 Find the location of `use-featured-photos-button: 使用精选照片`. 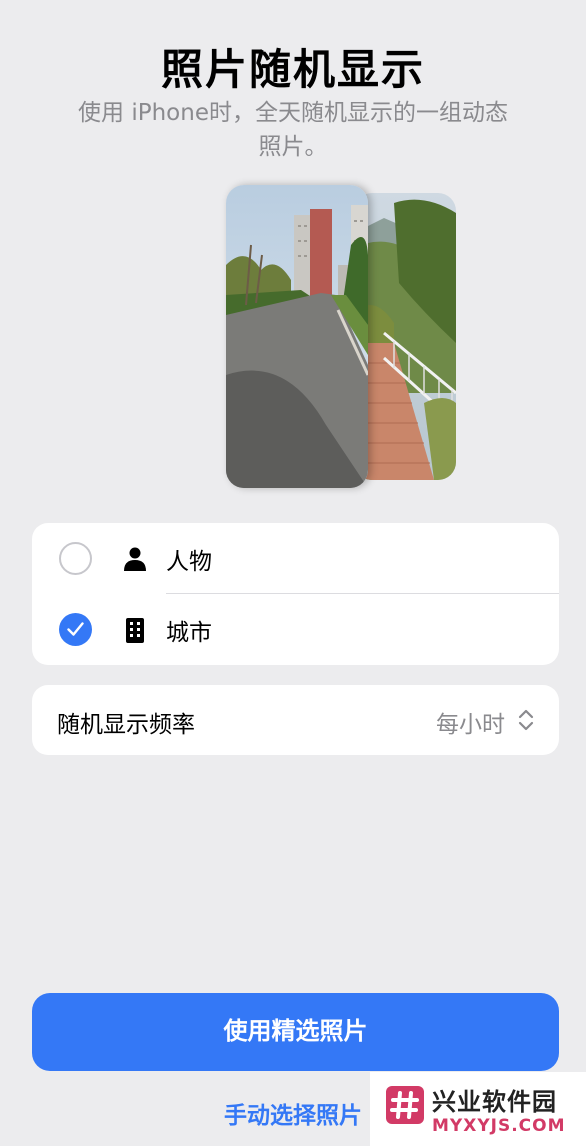

use-featured-photos-button: 使用精选照片 is located at coordinates (295, 1032).